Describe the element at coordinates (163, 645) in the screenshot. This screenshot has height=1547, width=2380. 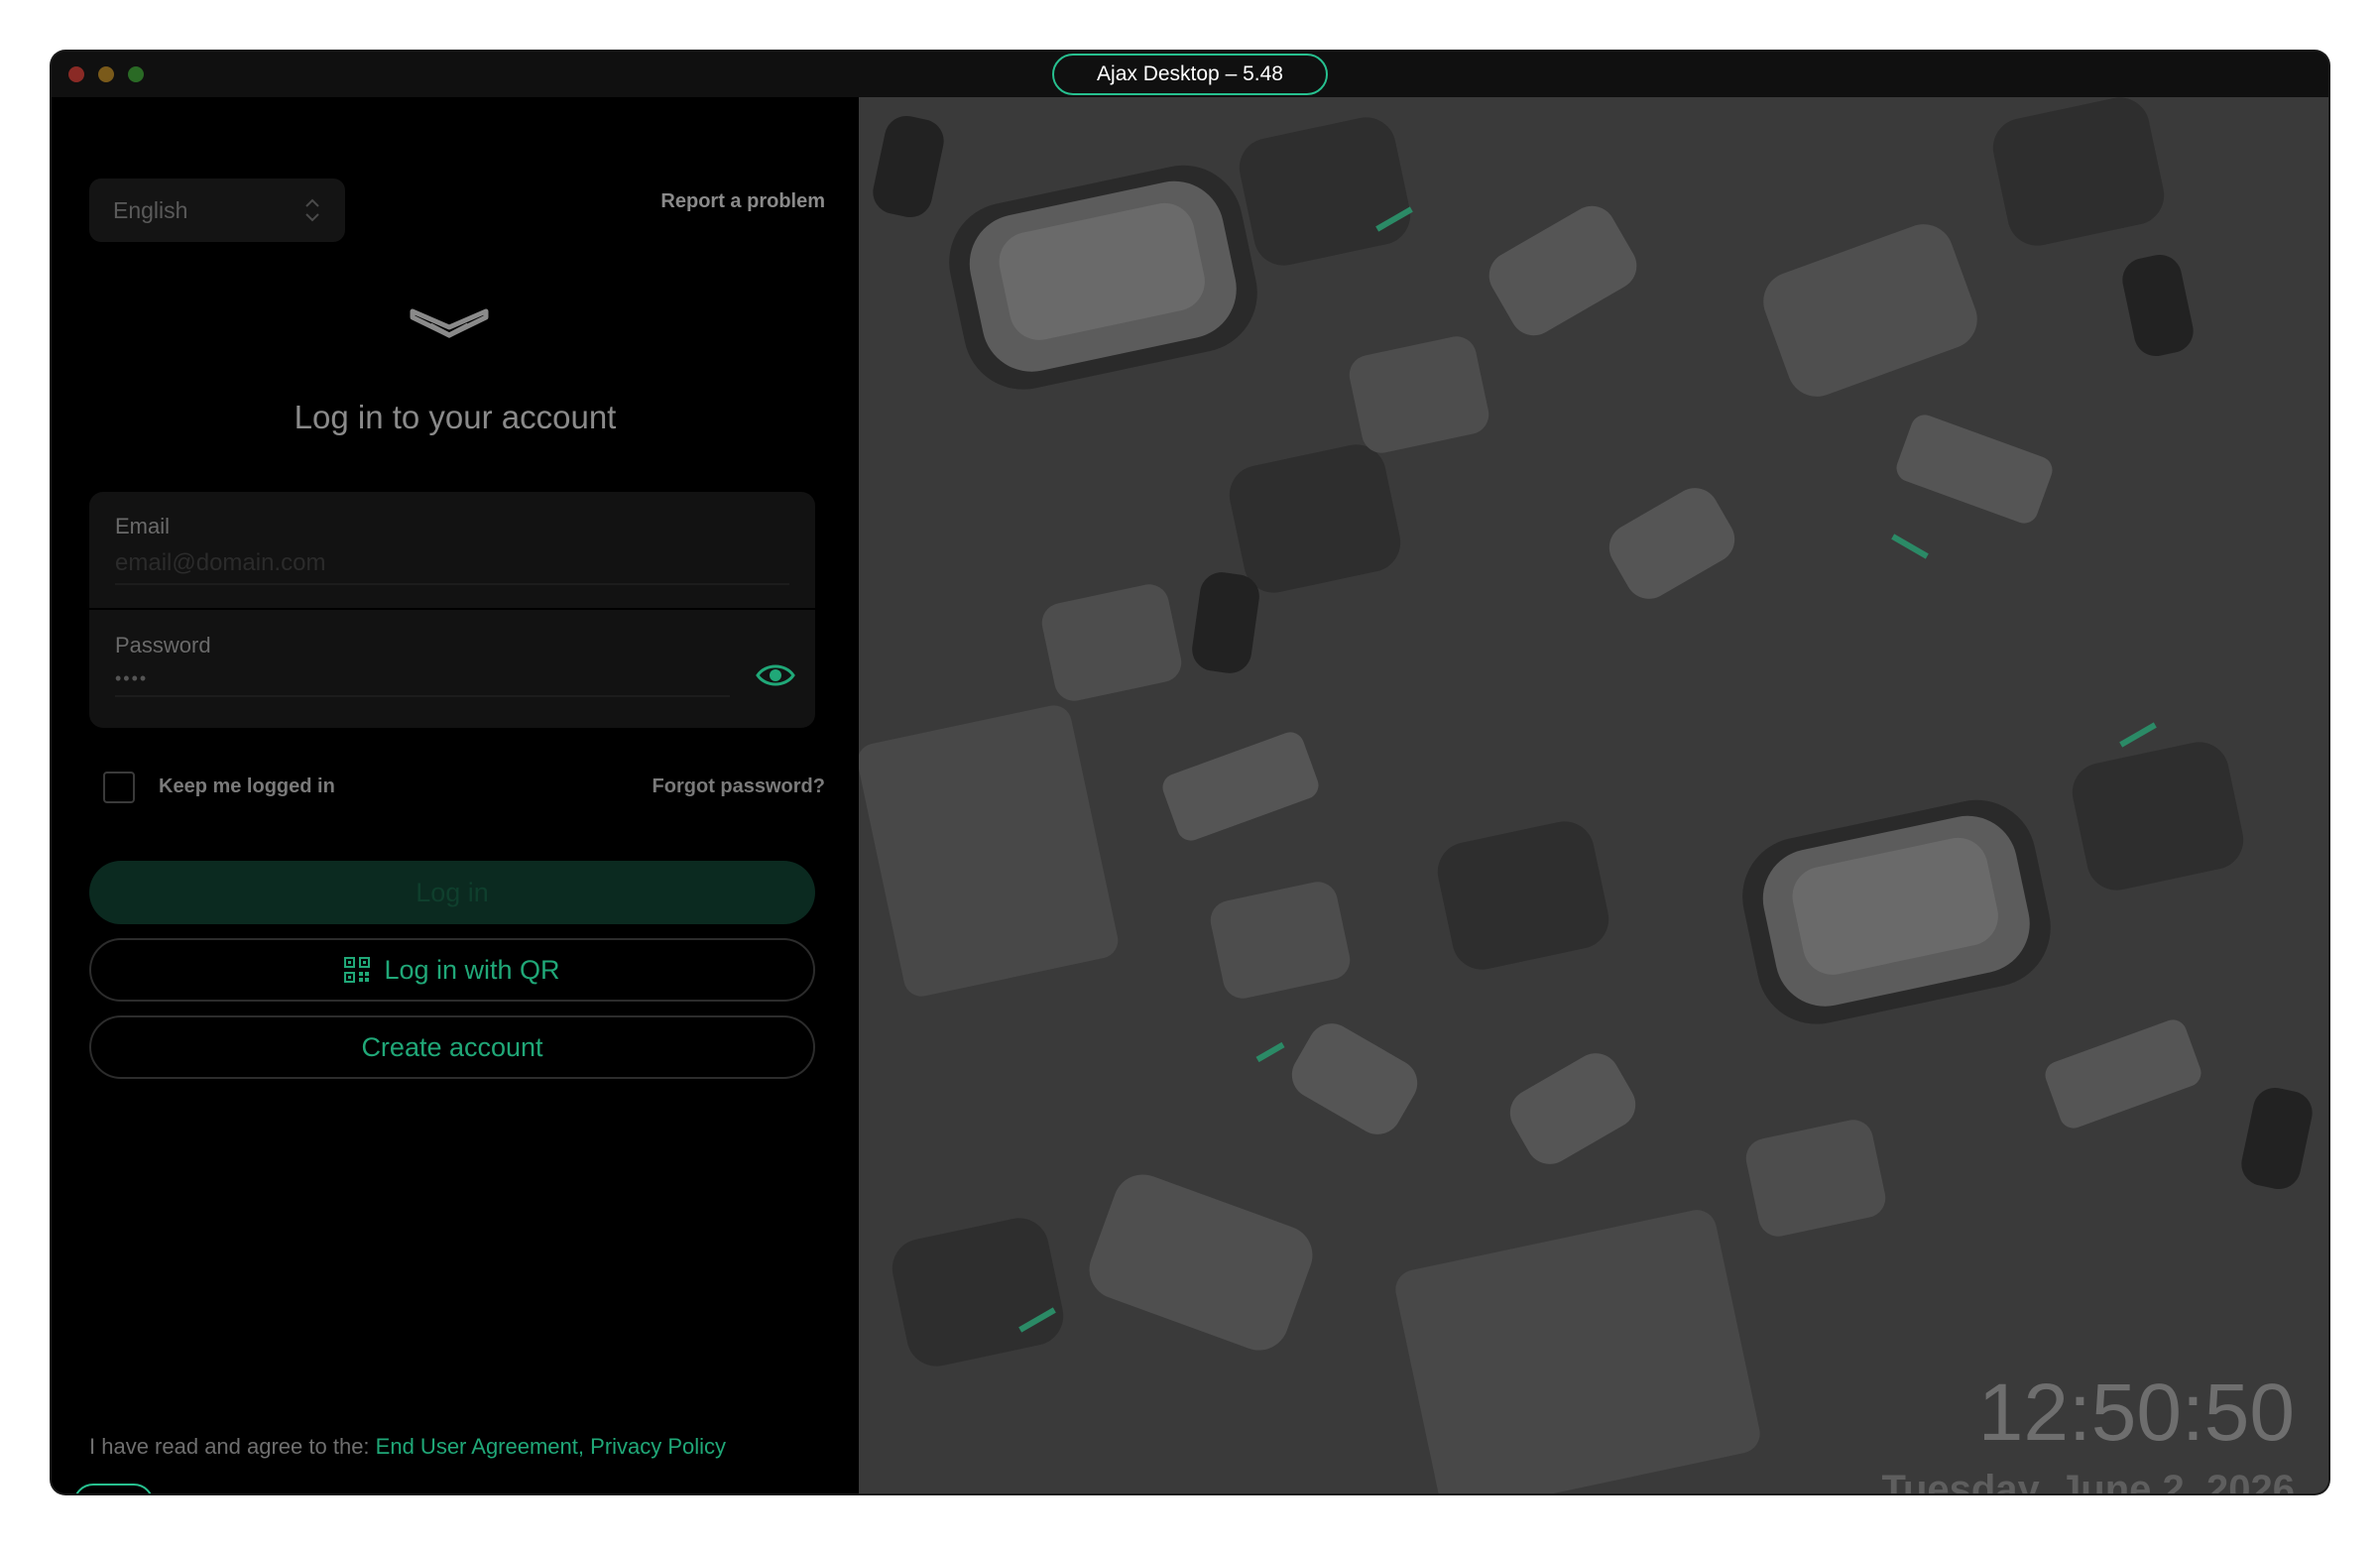
I see `password-label: Password` at that location.